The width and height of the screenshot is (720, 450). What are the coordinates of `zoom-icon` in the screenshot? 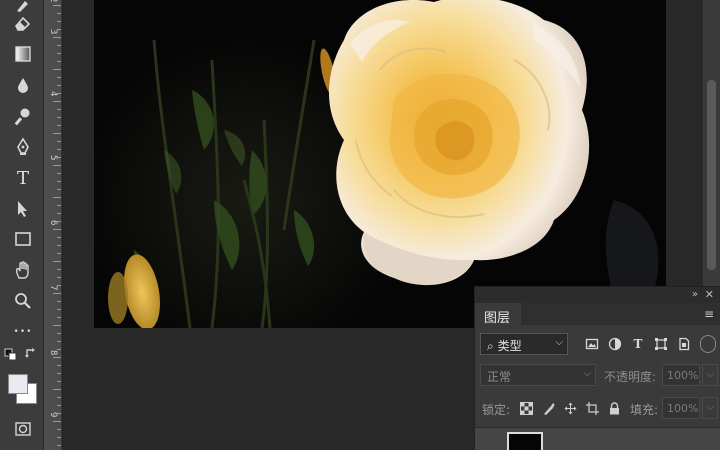 It's located at (23, 301).